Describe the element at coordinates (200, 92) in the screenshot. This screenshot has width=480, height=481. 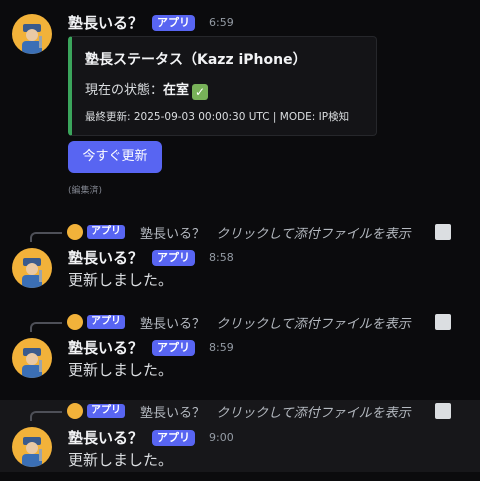
I see `check-mark-icon: ✓` at that location.